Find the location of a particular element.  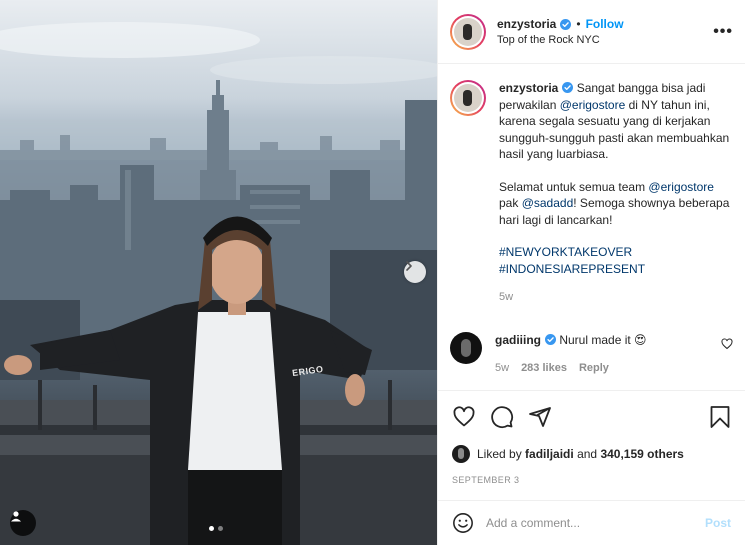

like-comment-heart-icon is located at coordinates (727, 343).